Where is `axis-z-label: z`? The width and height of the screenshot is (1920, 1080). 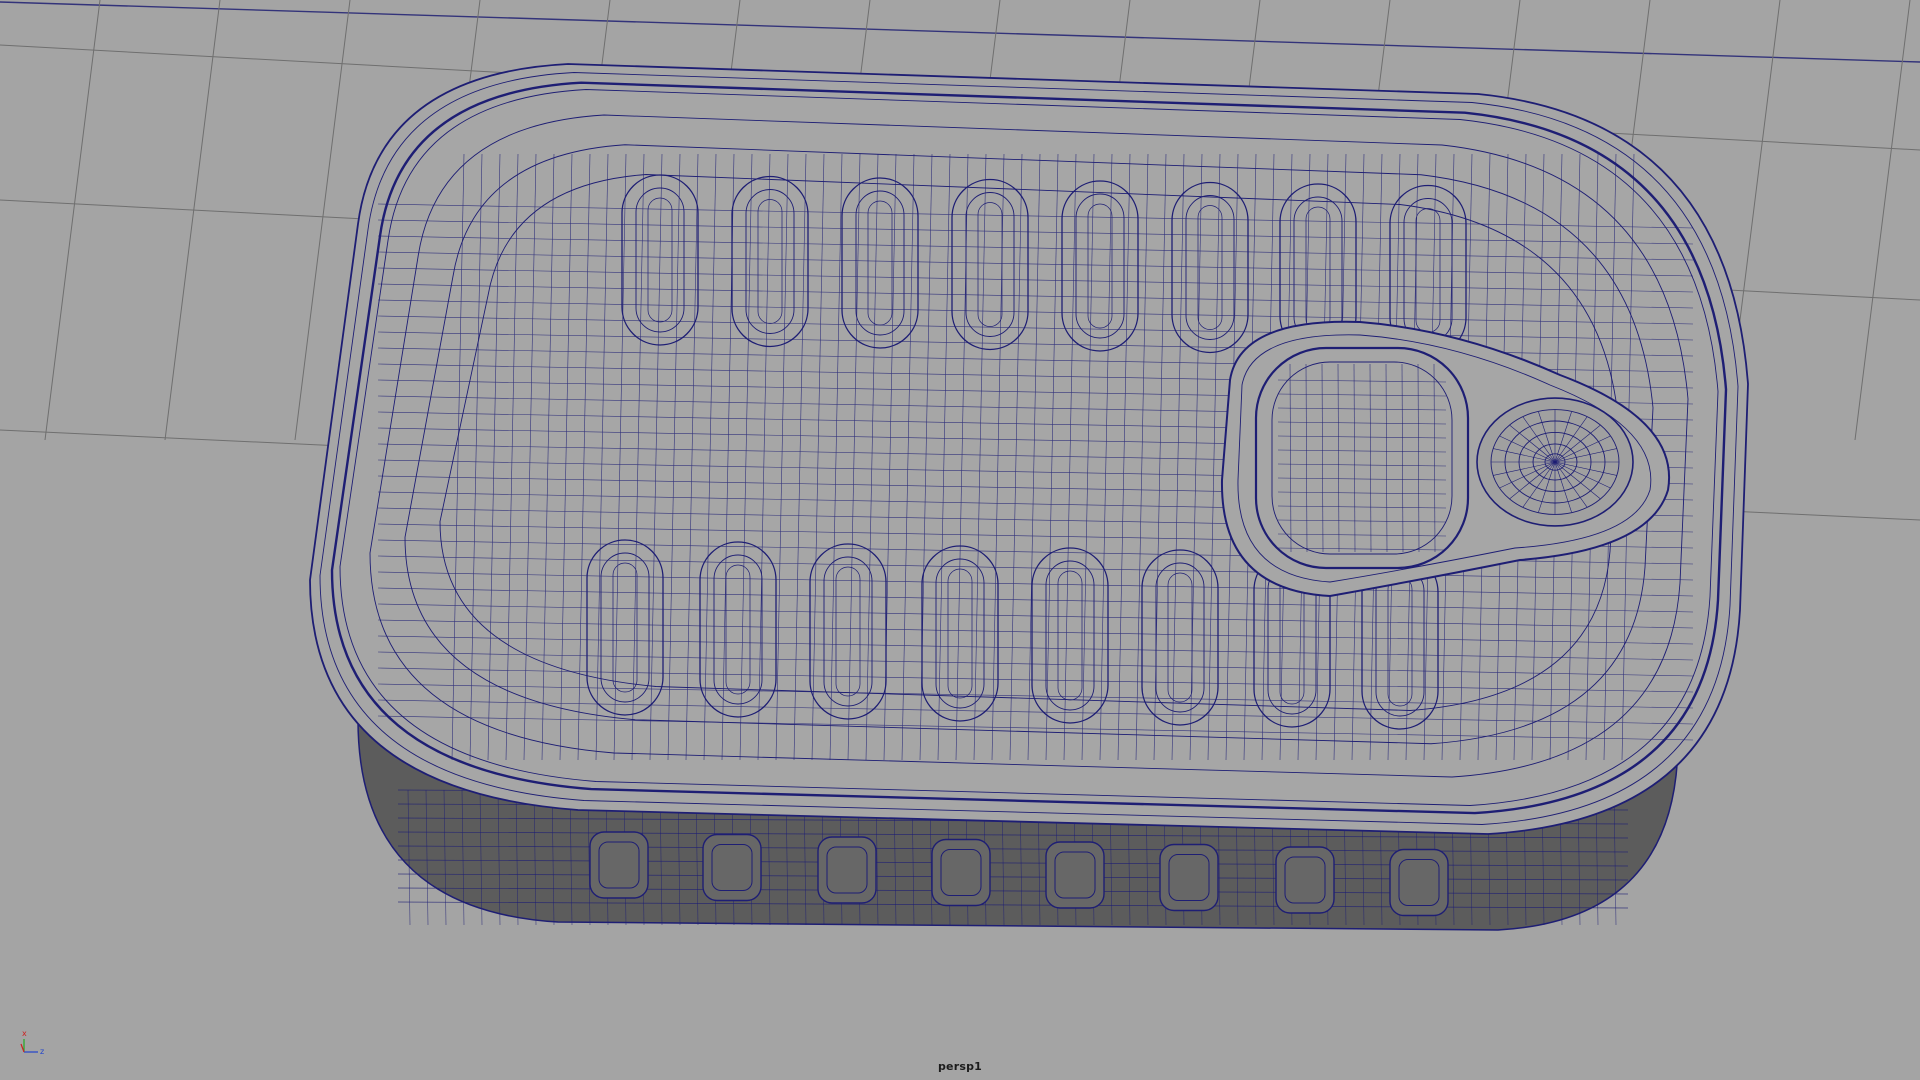 axis-z-label: z is located at coordinates (42, 1051).